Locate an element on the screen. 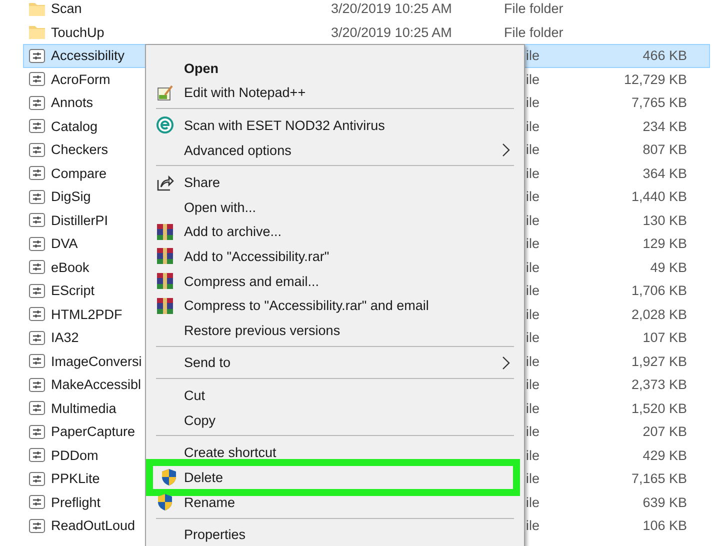 Image resolution: width=728 pixels, height=546 pixels. file-name: PDDom is located at coordinates (74, 455).